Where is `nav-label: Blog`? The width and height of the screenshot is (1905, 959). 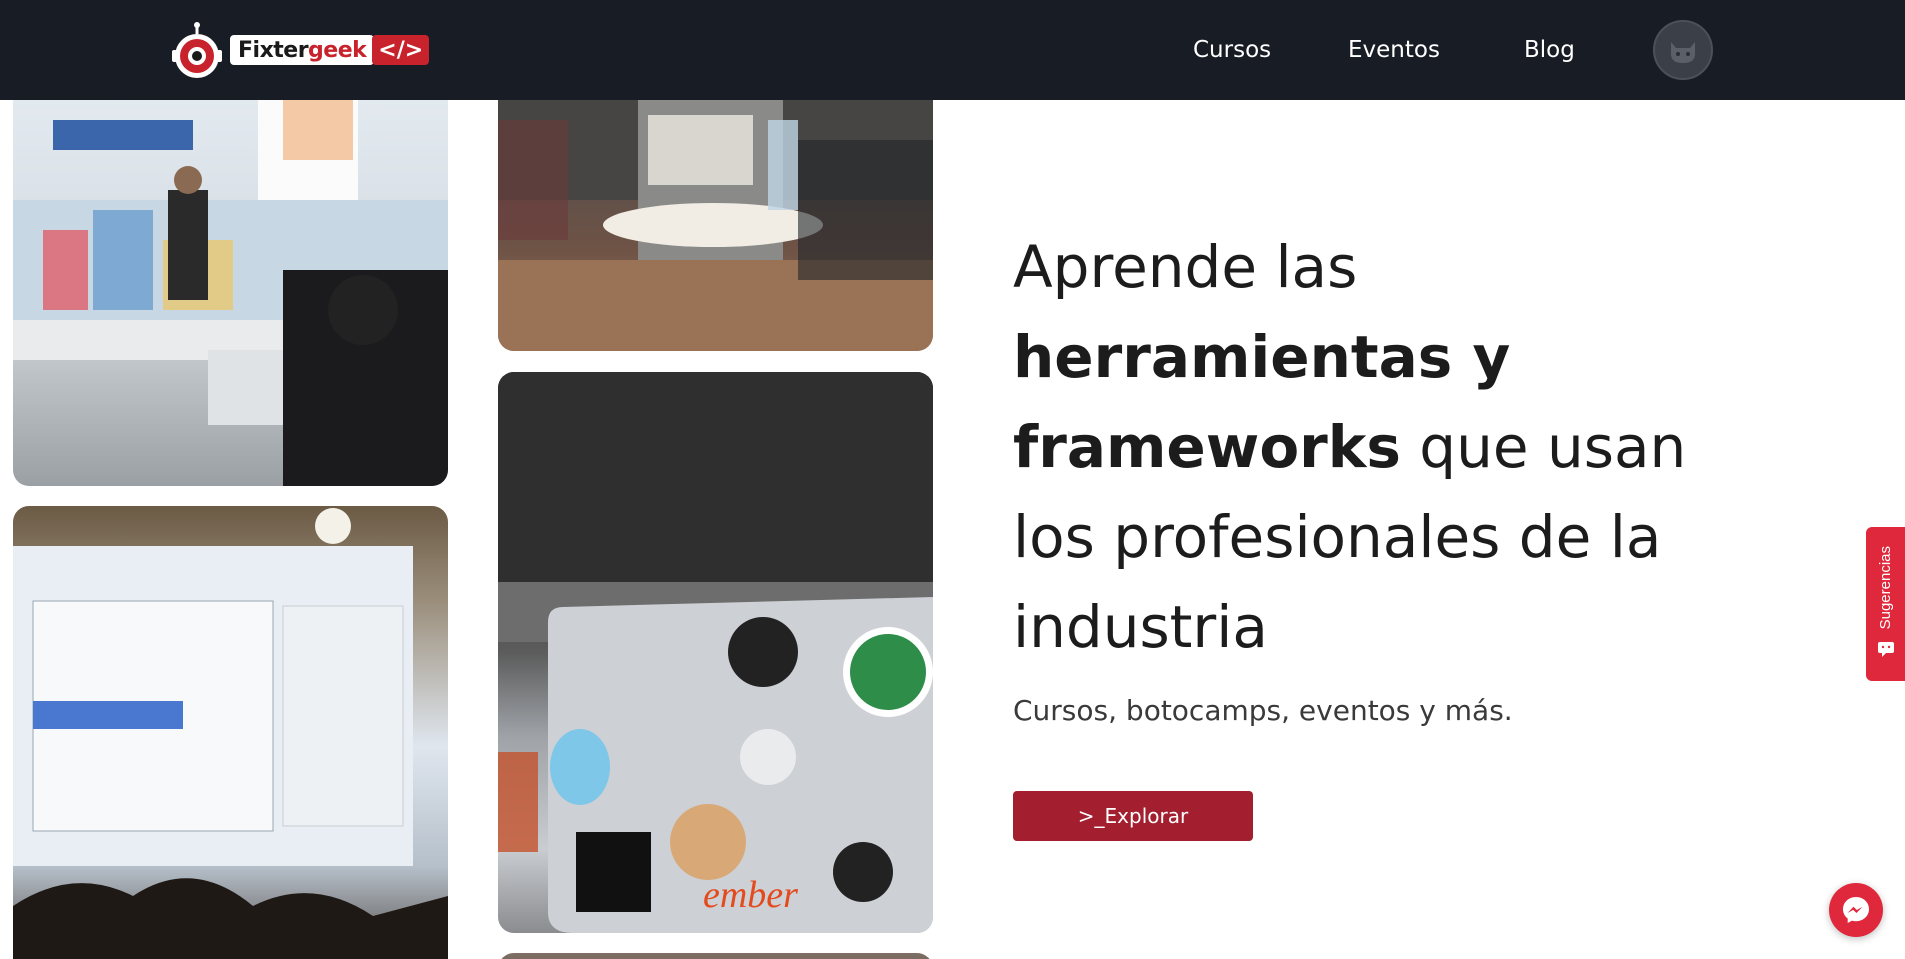
nav-label: Blog is located at coordinates (1549, 50).